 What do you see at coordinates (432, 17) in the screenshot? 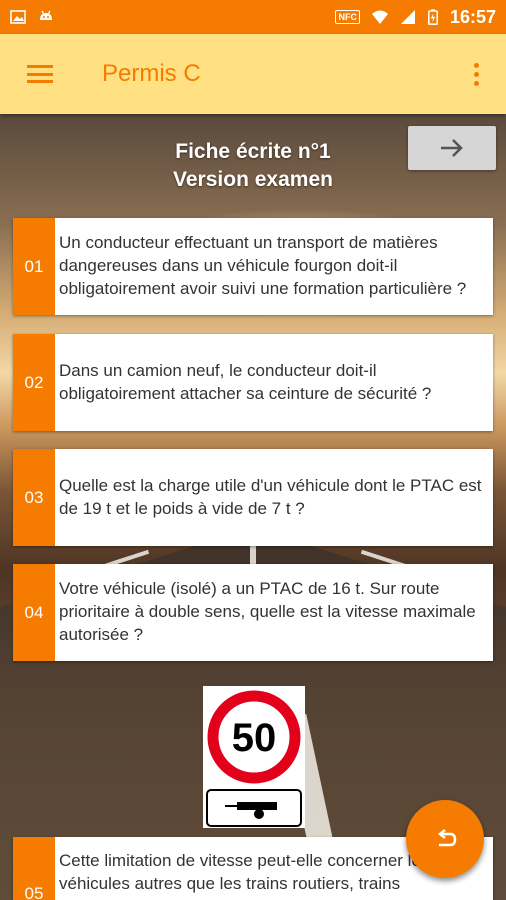
I see `battery-charging-icon` at bounding box center [432, 17].